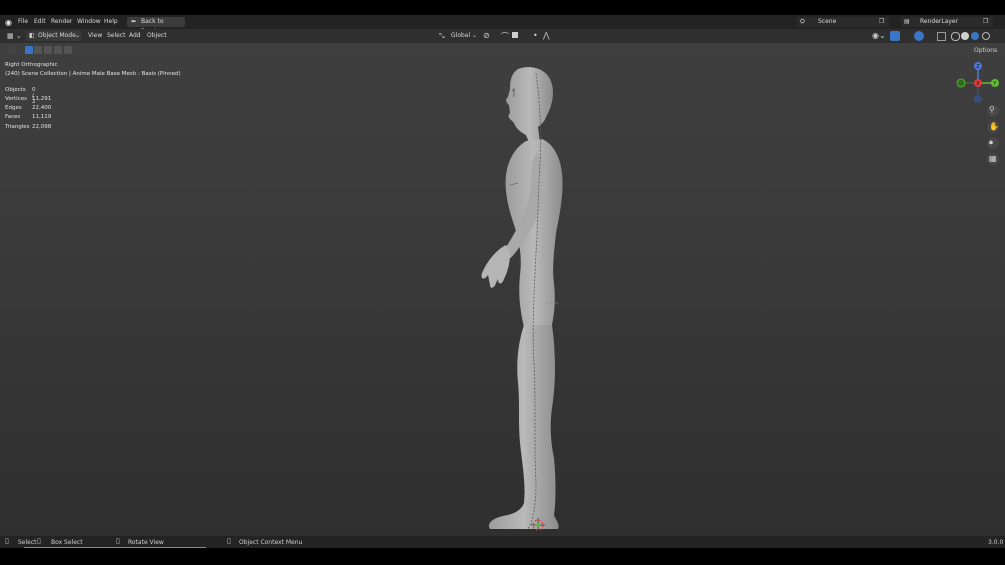  What do you see at coordinates (134, 21) in the screenshot?
I see `back-icon: ⬅` at bounding box center [134, 21].